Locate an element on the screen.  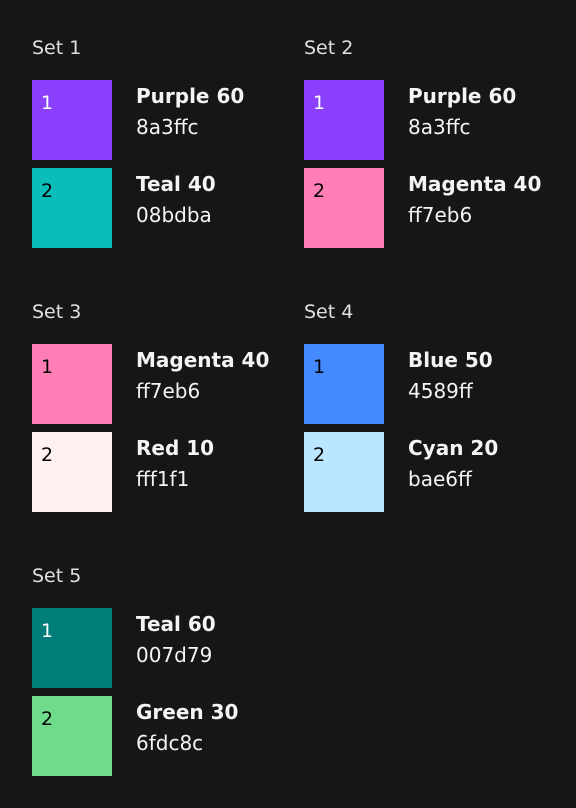
swatch-hex: fff1f1 is located at coordinates (163, 479).